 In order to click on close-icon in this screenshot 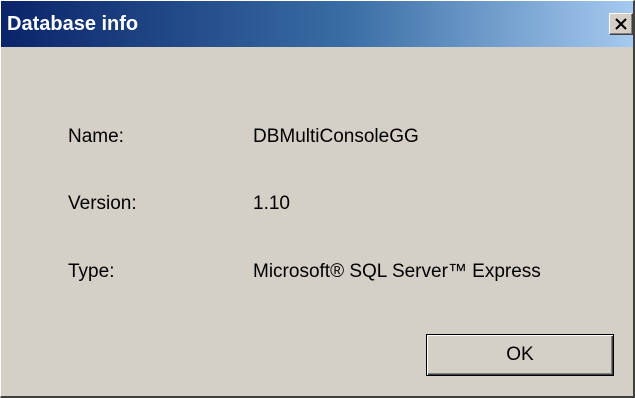, I will do `click(621, 24)`.